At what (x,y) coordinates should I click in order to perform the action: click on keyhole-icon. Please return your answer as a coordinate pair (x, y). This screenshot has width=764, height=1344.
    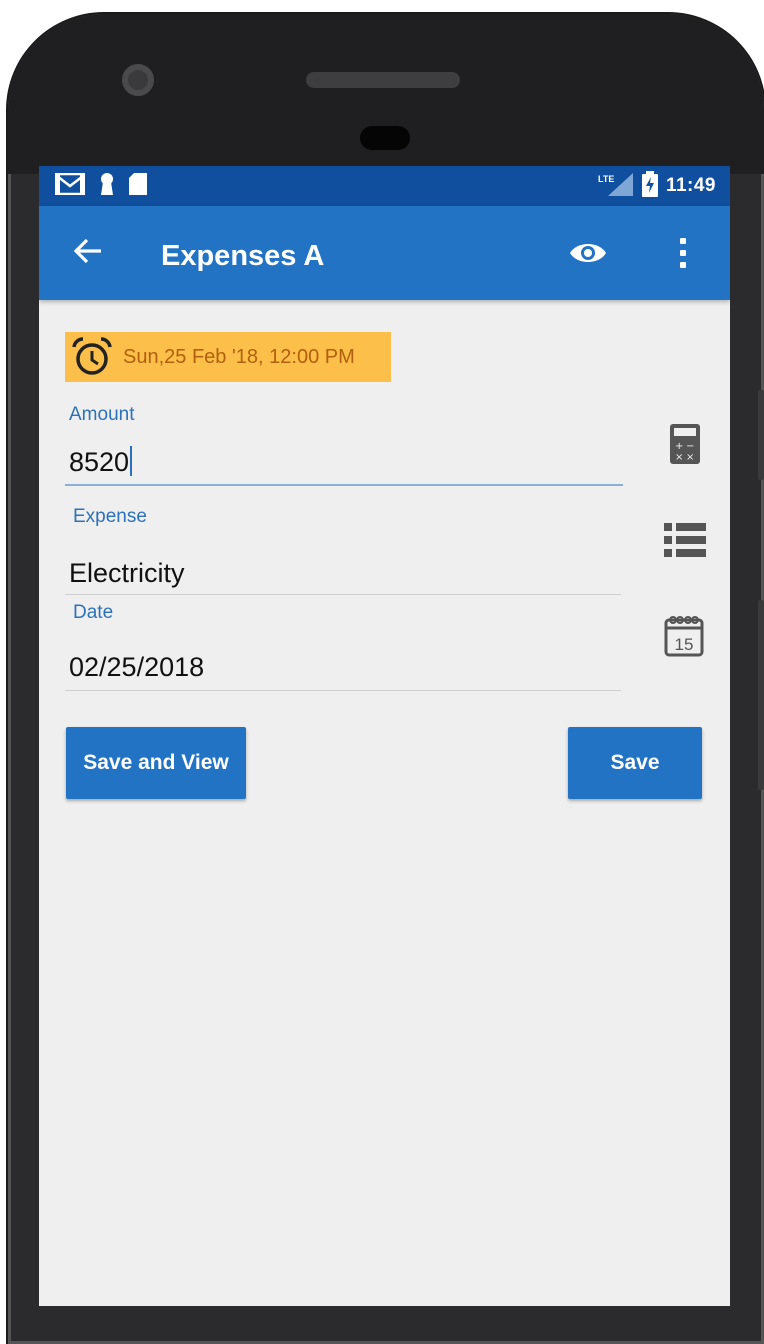
    Looking at the image, I should click on (107, 186).